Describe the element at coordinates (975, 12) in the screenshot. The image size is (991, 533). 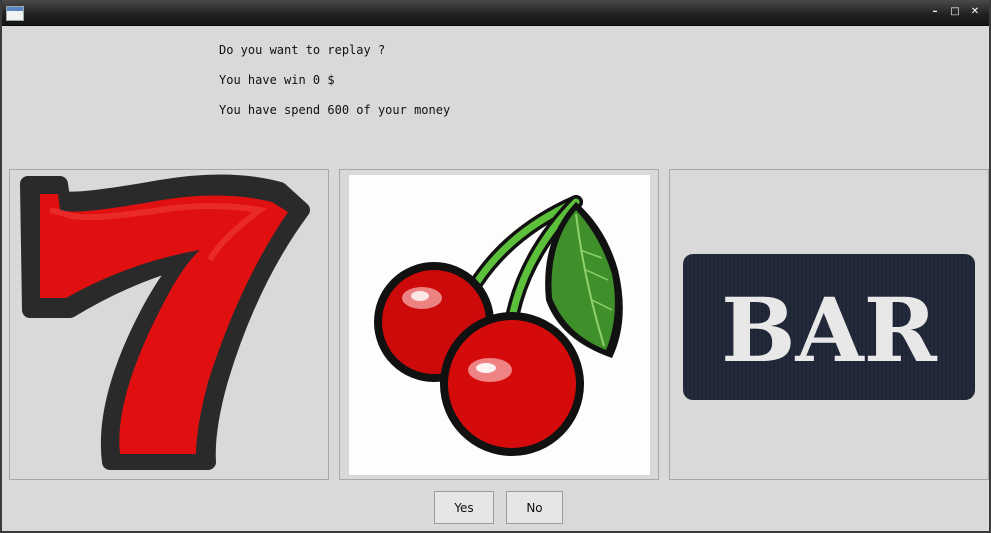
I see `close-button: ✕` at that location.